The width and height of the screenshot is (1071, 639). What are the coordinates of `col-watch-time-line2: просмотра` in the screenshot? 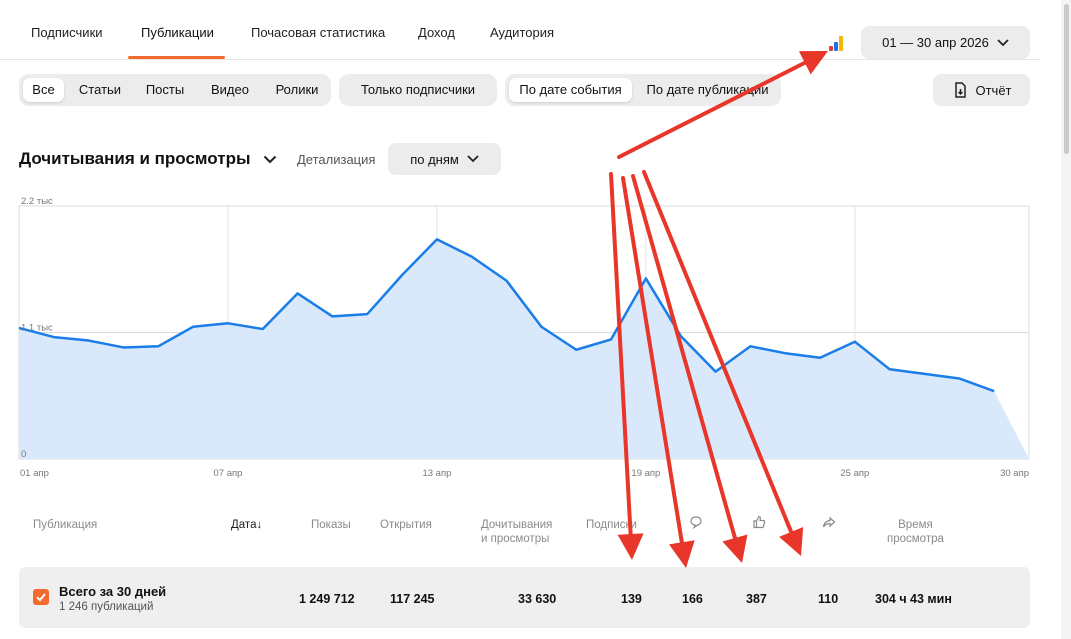 It's located at (915, 539).